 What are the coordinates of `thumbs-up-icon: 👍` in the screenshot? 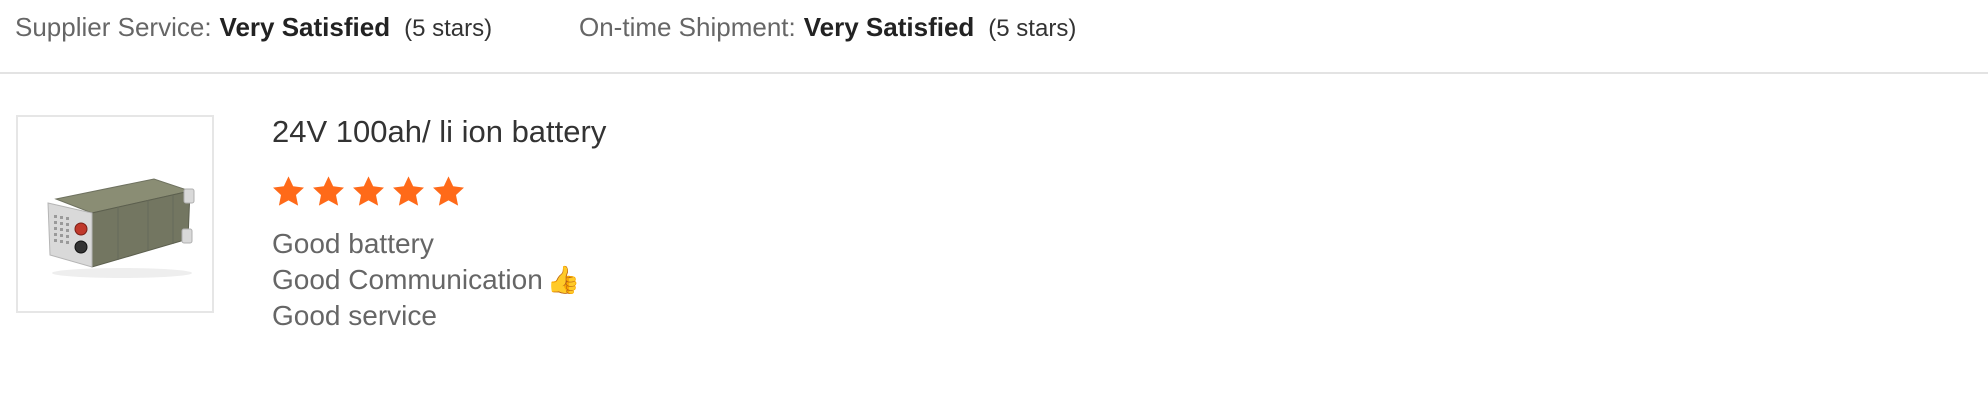 It's located at (563, 280).